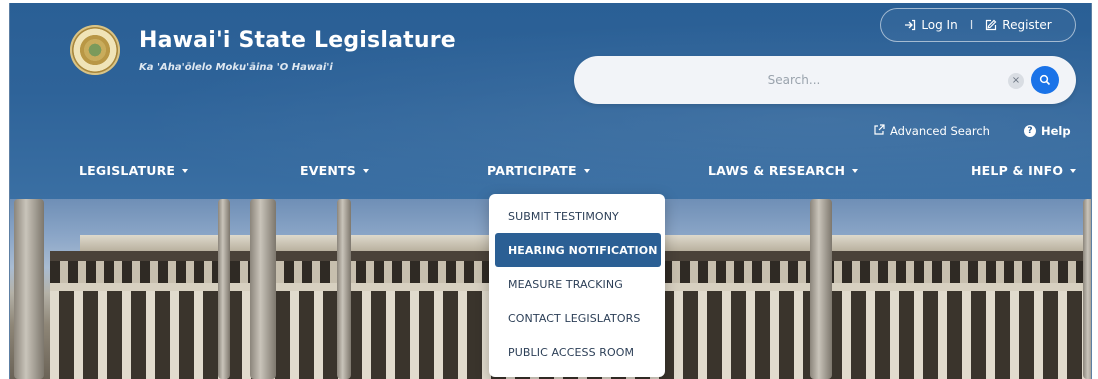 The image size is (1098, 379). Describe the element at coordinates (578, 250) in the screenshot. I see `menu-item-hearing-notification: HEARING NOTIFICATION` at that location.